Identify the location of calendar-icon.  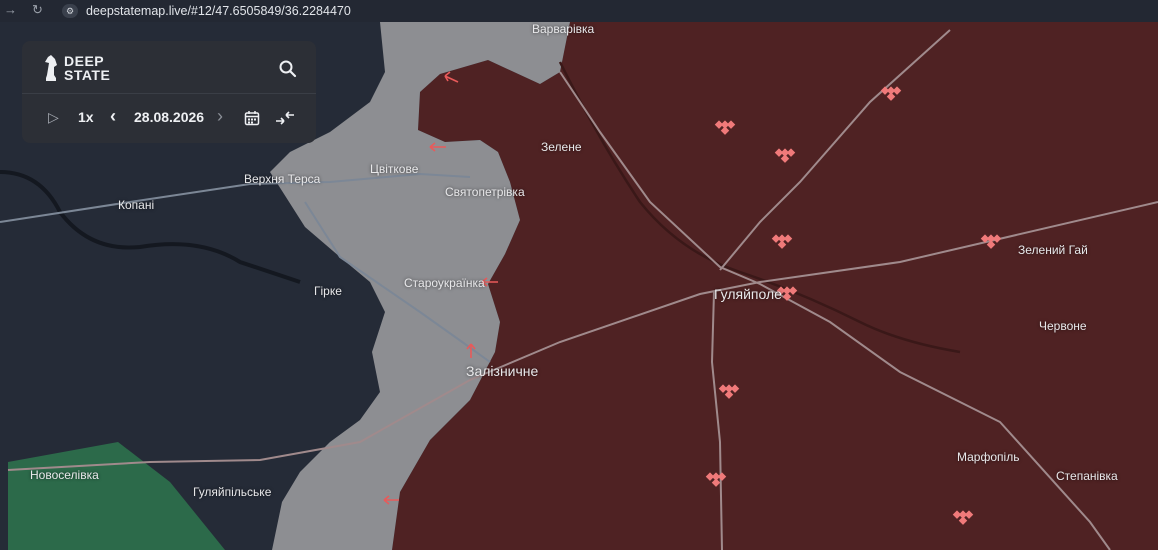
(252, 118).